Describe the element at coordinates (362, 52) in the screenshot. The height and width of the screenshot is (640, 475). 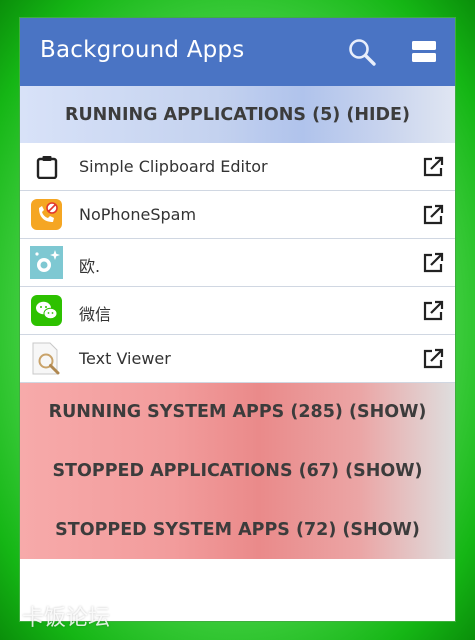
I see `search-icon` at that location.